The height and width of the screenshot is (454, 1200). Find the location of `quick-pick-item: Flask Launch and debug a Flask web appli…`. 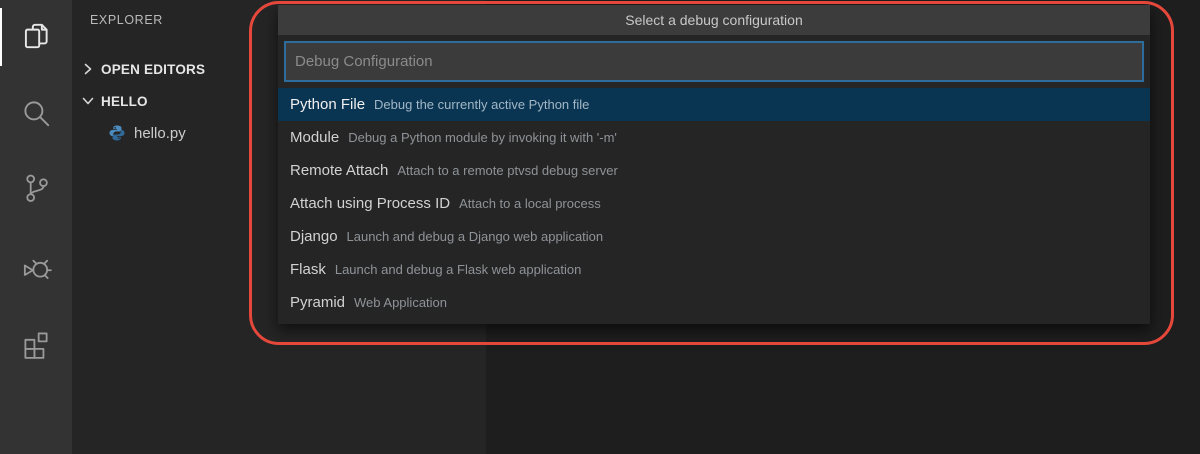

quick-pick-item: Flask Launch and debug a Flask web appli… is located at coordinates (714, 269).